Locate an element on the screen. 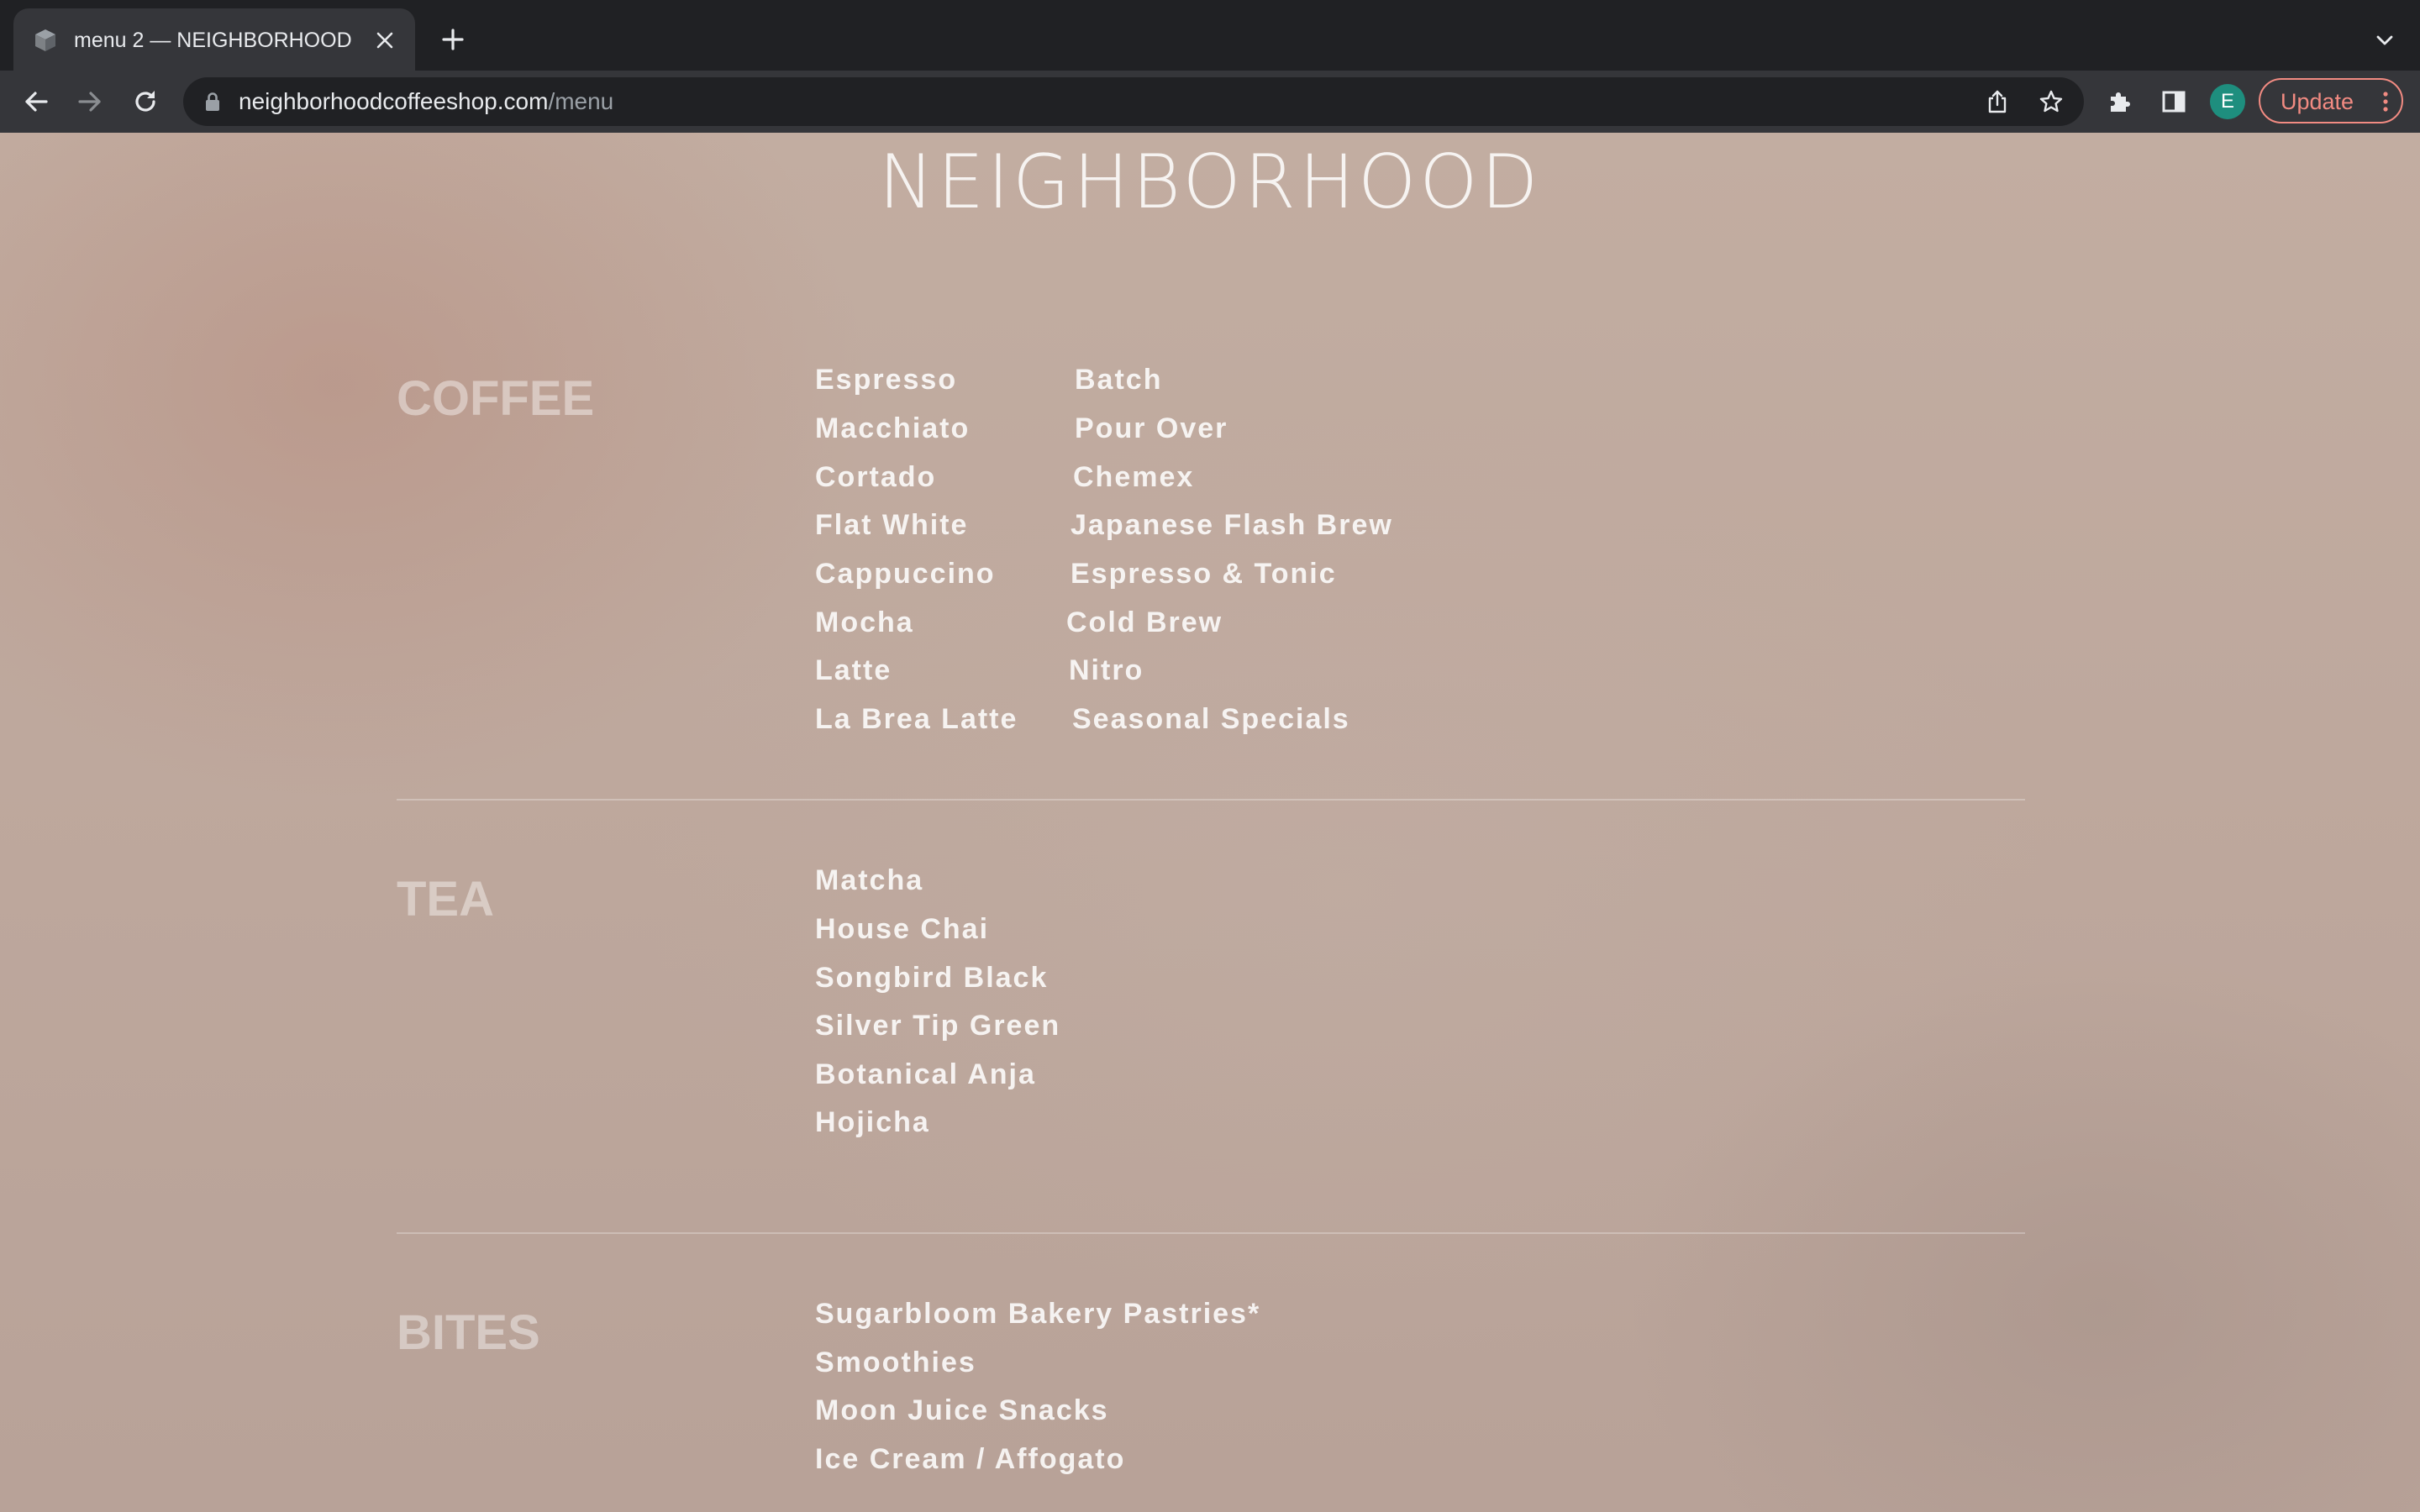 The height and width of the screenshot is (1512, 2420). menu-item: Batch is located at coordinates (1119, 380).